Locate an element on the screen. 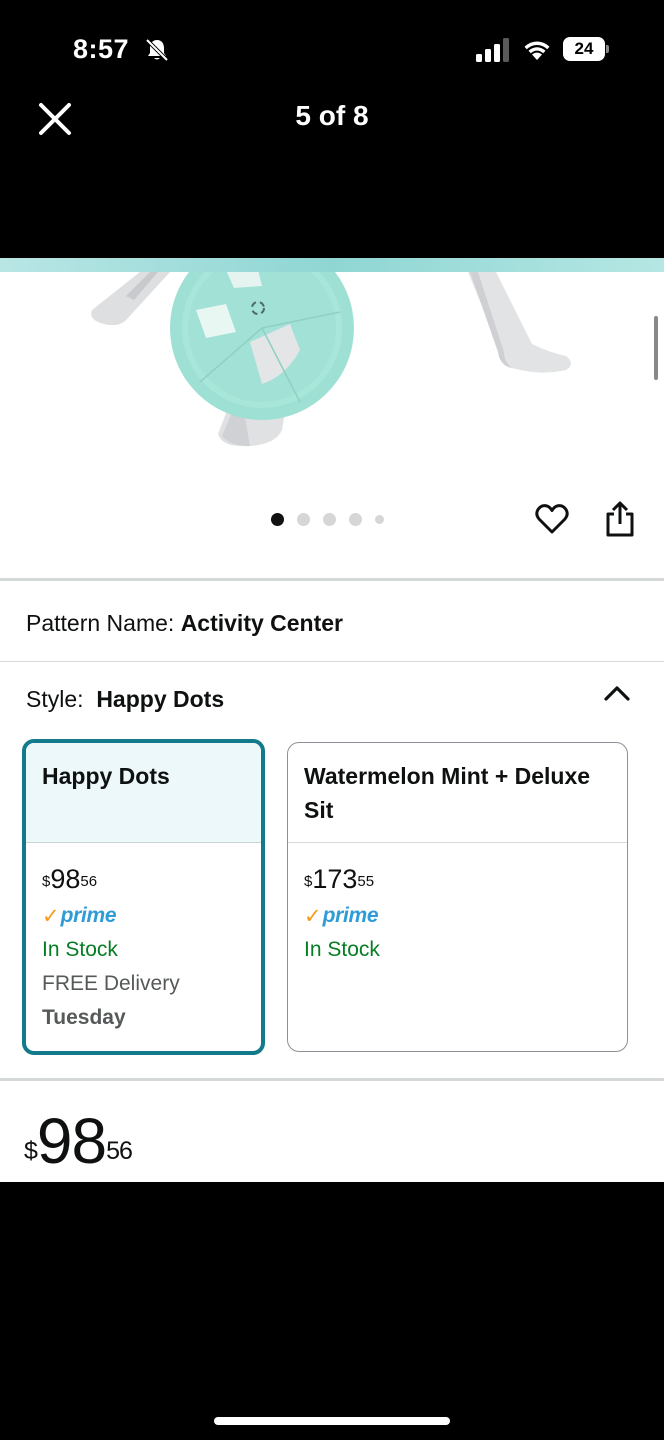 Image resolution: width=664 pixels, height=1440 pixels. clock: 8:57 is located at coordinates (101, 49).